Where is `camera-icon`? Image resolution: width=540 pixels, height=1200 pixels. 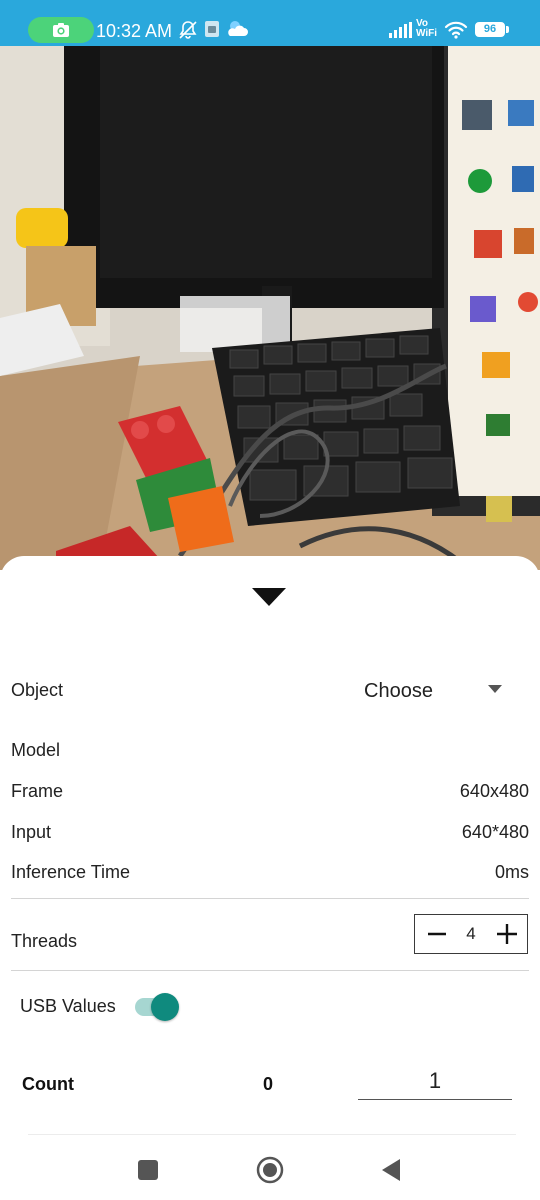
camera-icon is located at coordinates (61, 30).